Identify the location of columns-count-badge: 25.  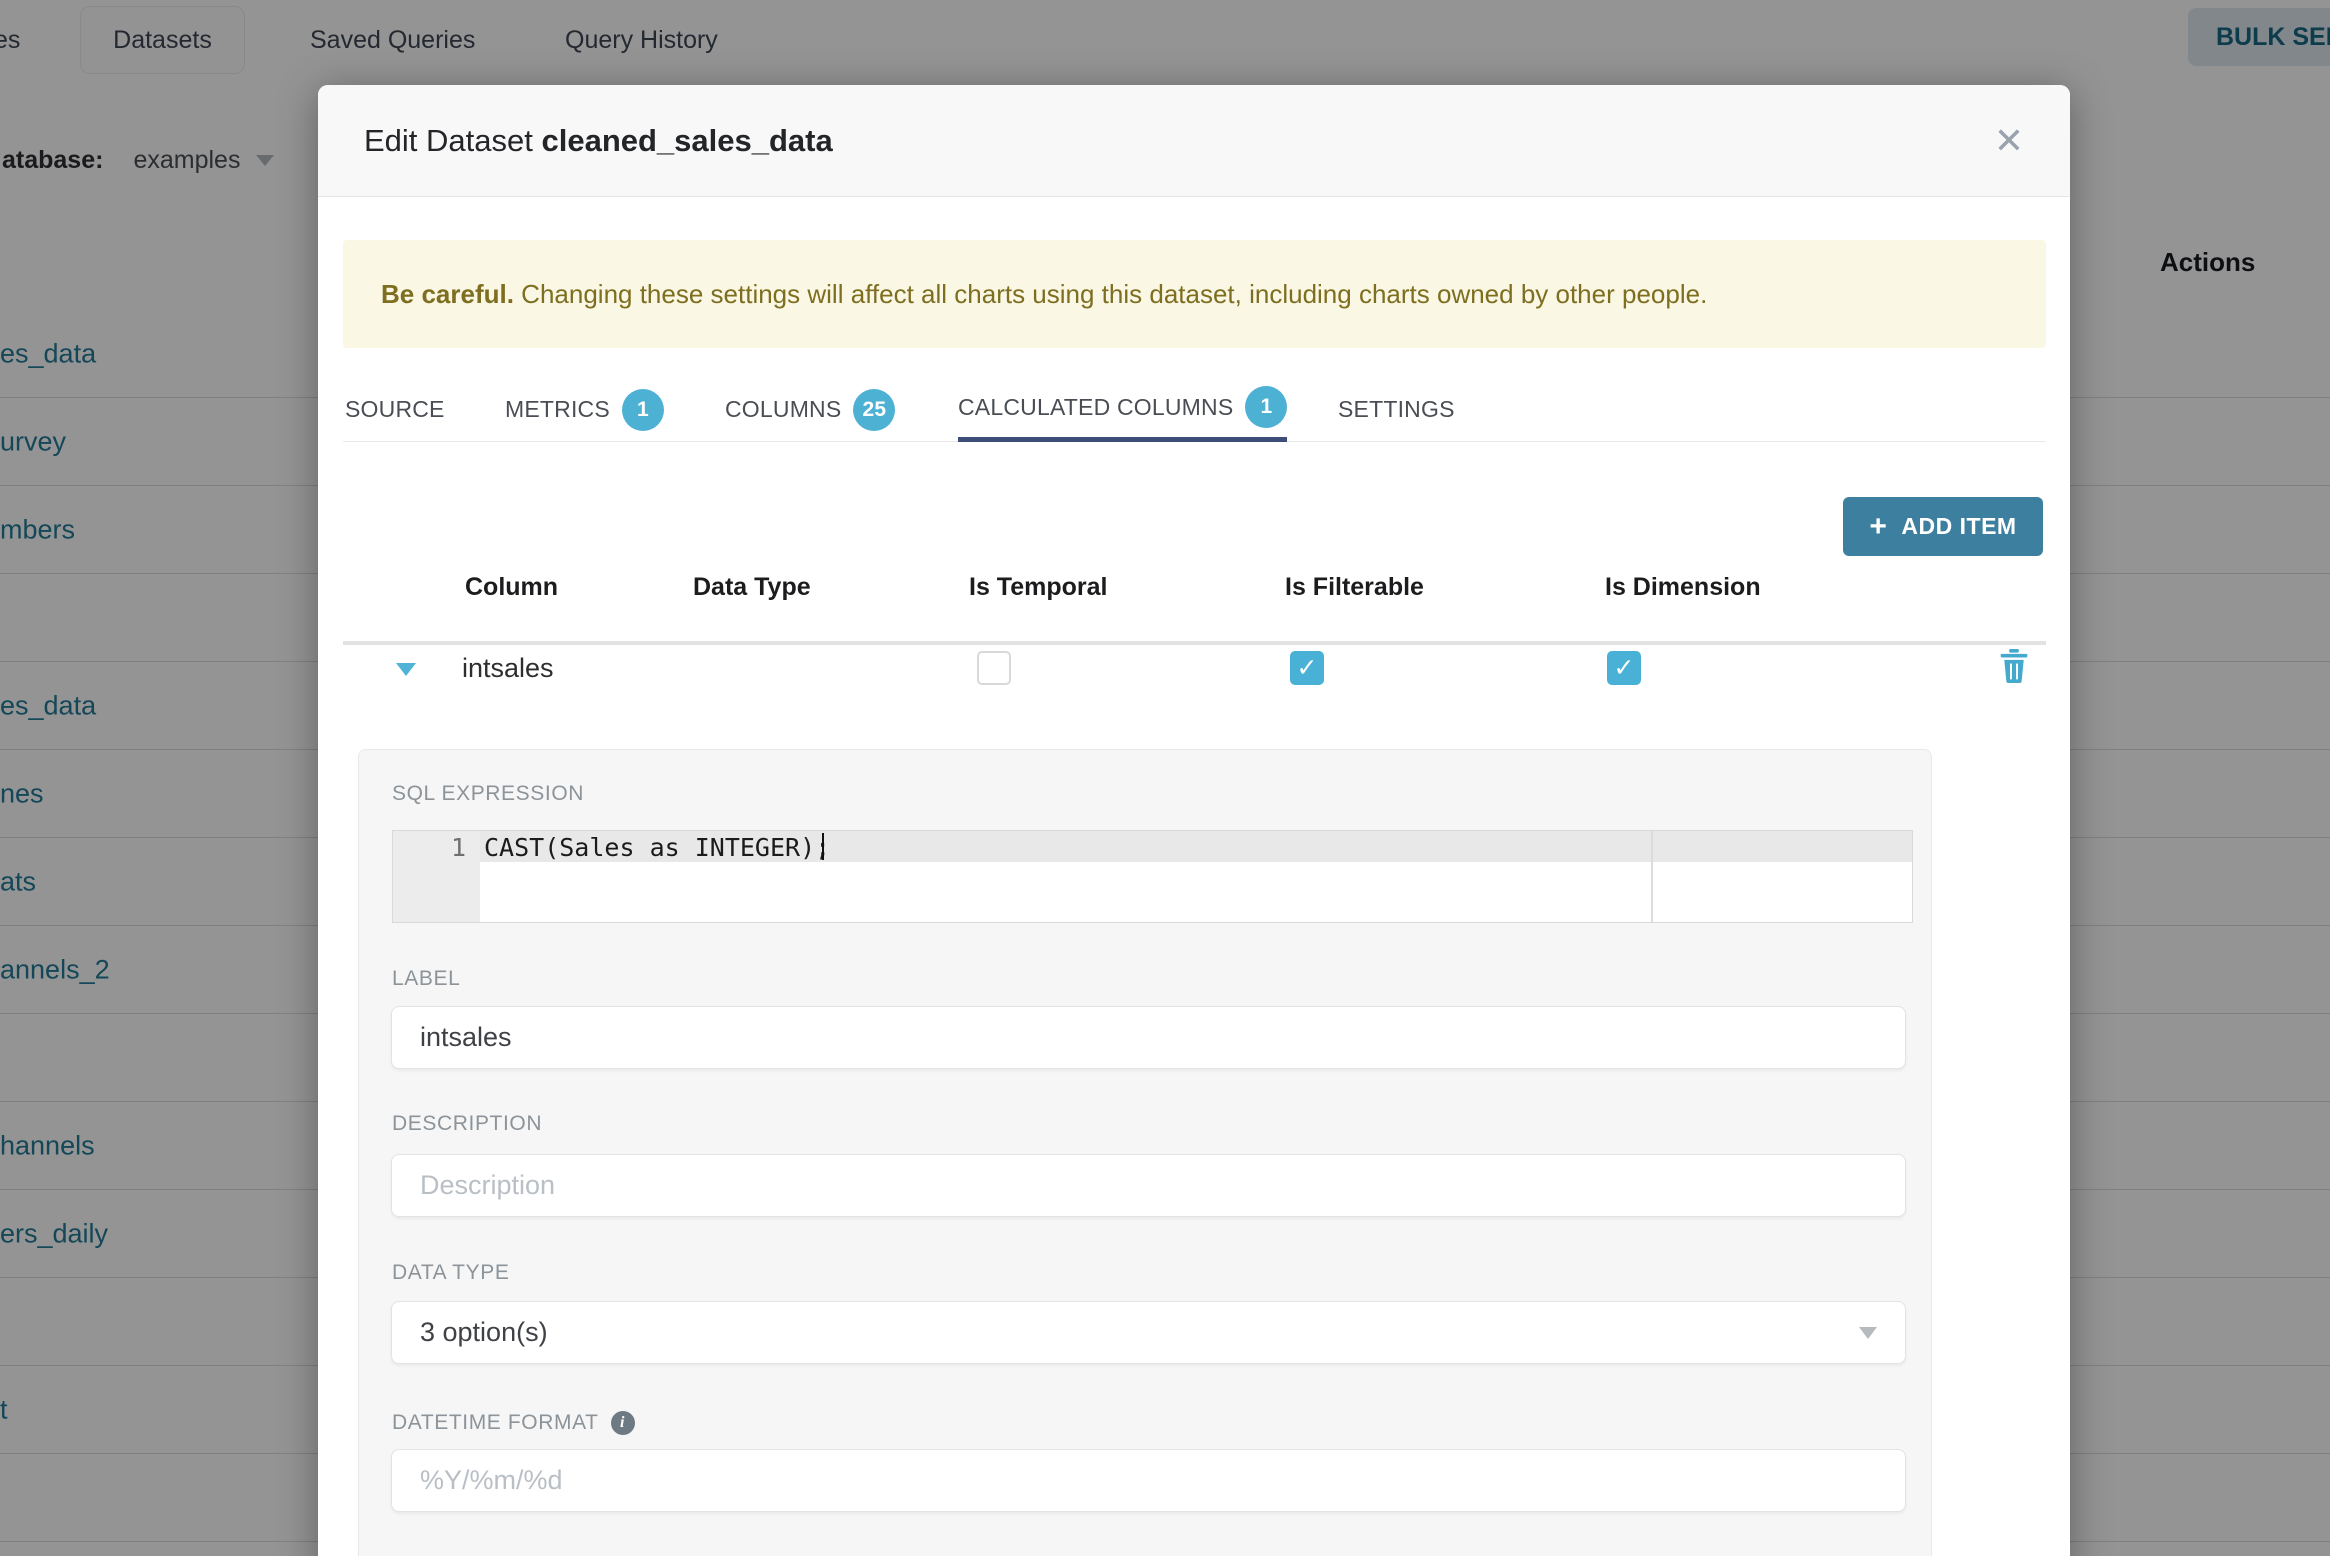
(874, 409).